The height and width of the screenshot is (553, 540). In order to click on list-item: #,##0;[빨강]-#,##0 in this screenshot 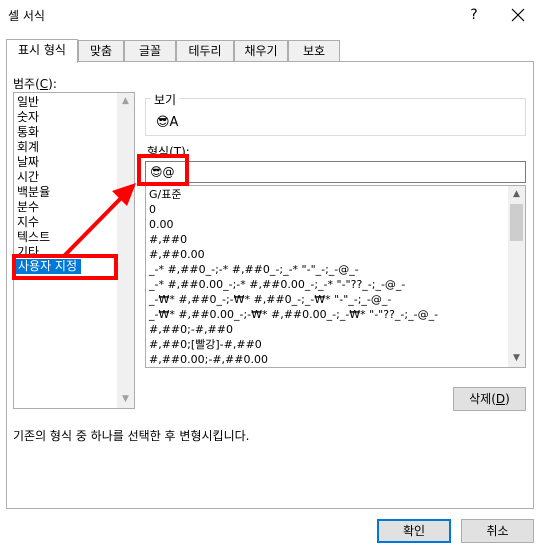, I will do `click(205, 345)`.